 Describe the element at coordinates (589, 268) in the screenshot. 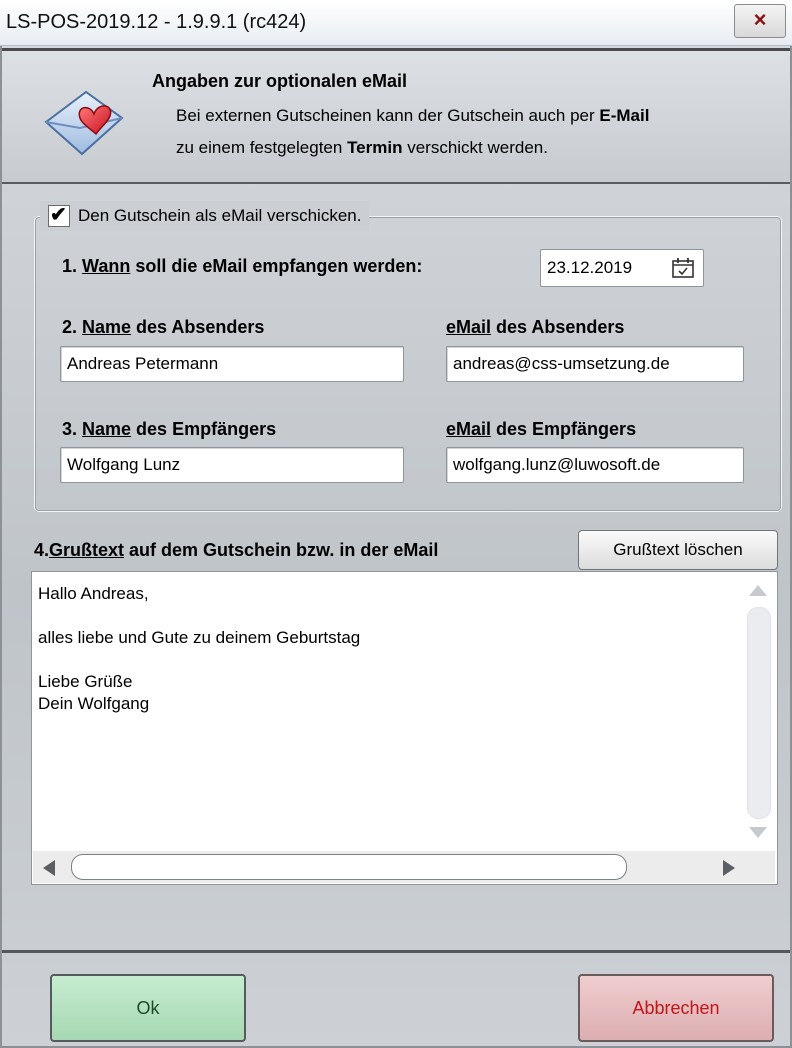

I see `date-value: 23.12.2019` at that location.